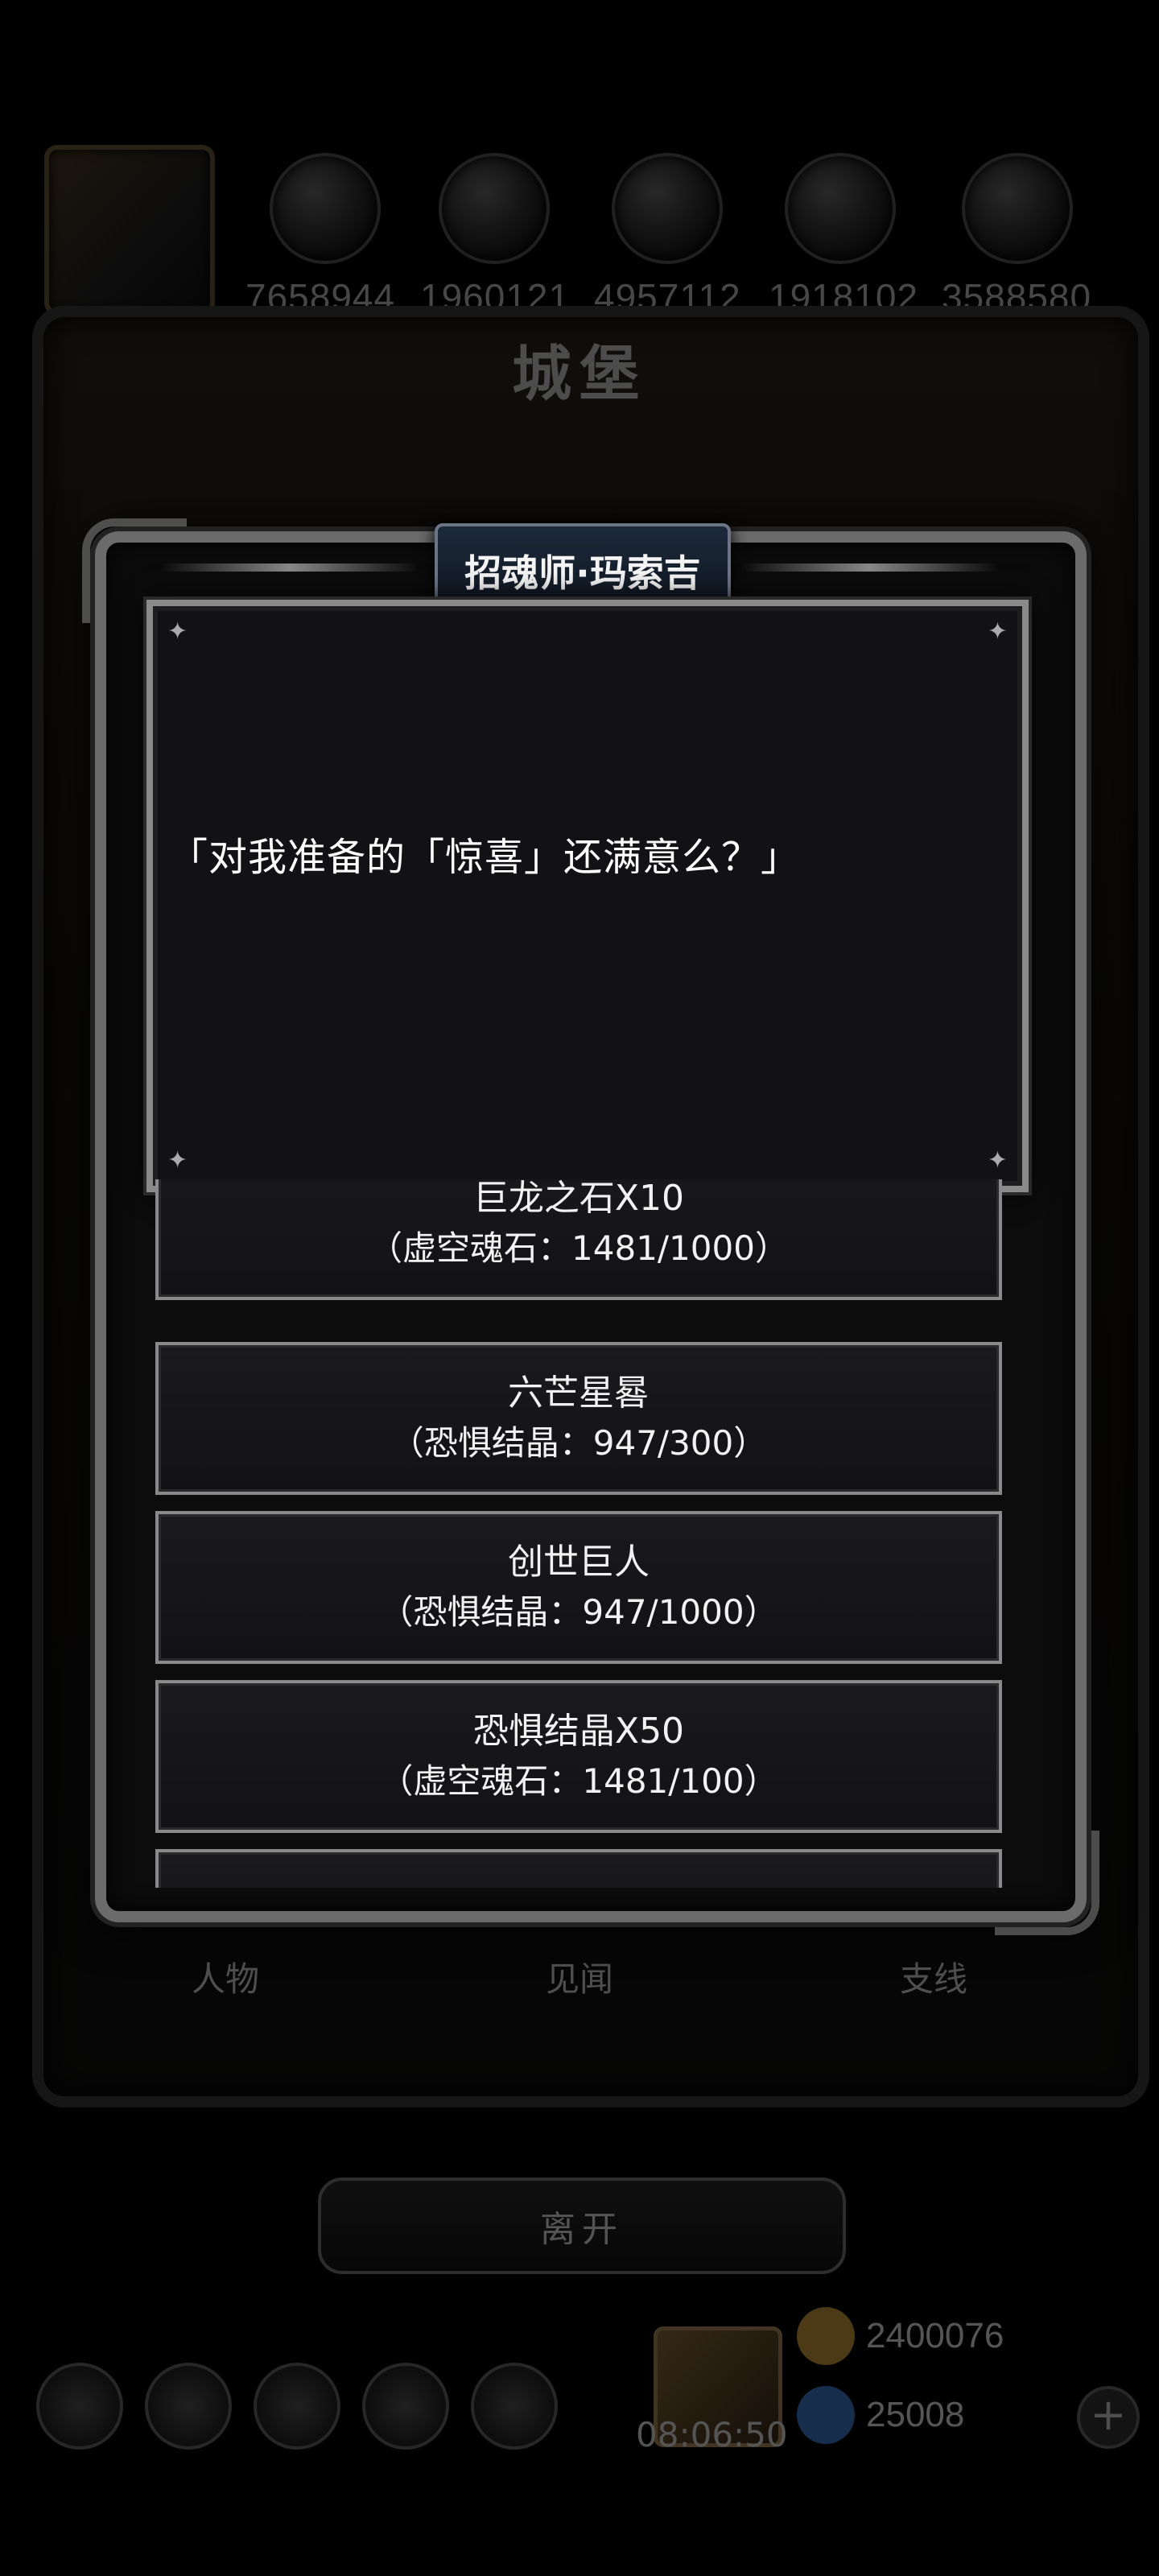  Describe the element at coordinates (869, 568) in the screenshot. I see `banner-ornament-right` at that location.